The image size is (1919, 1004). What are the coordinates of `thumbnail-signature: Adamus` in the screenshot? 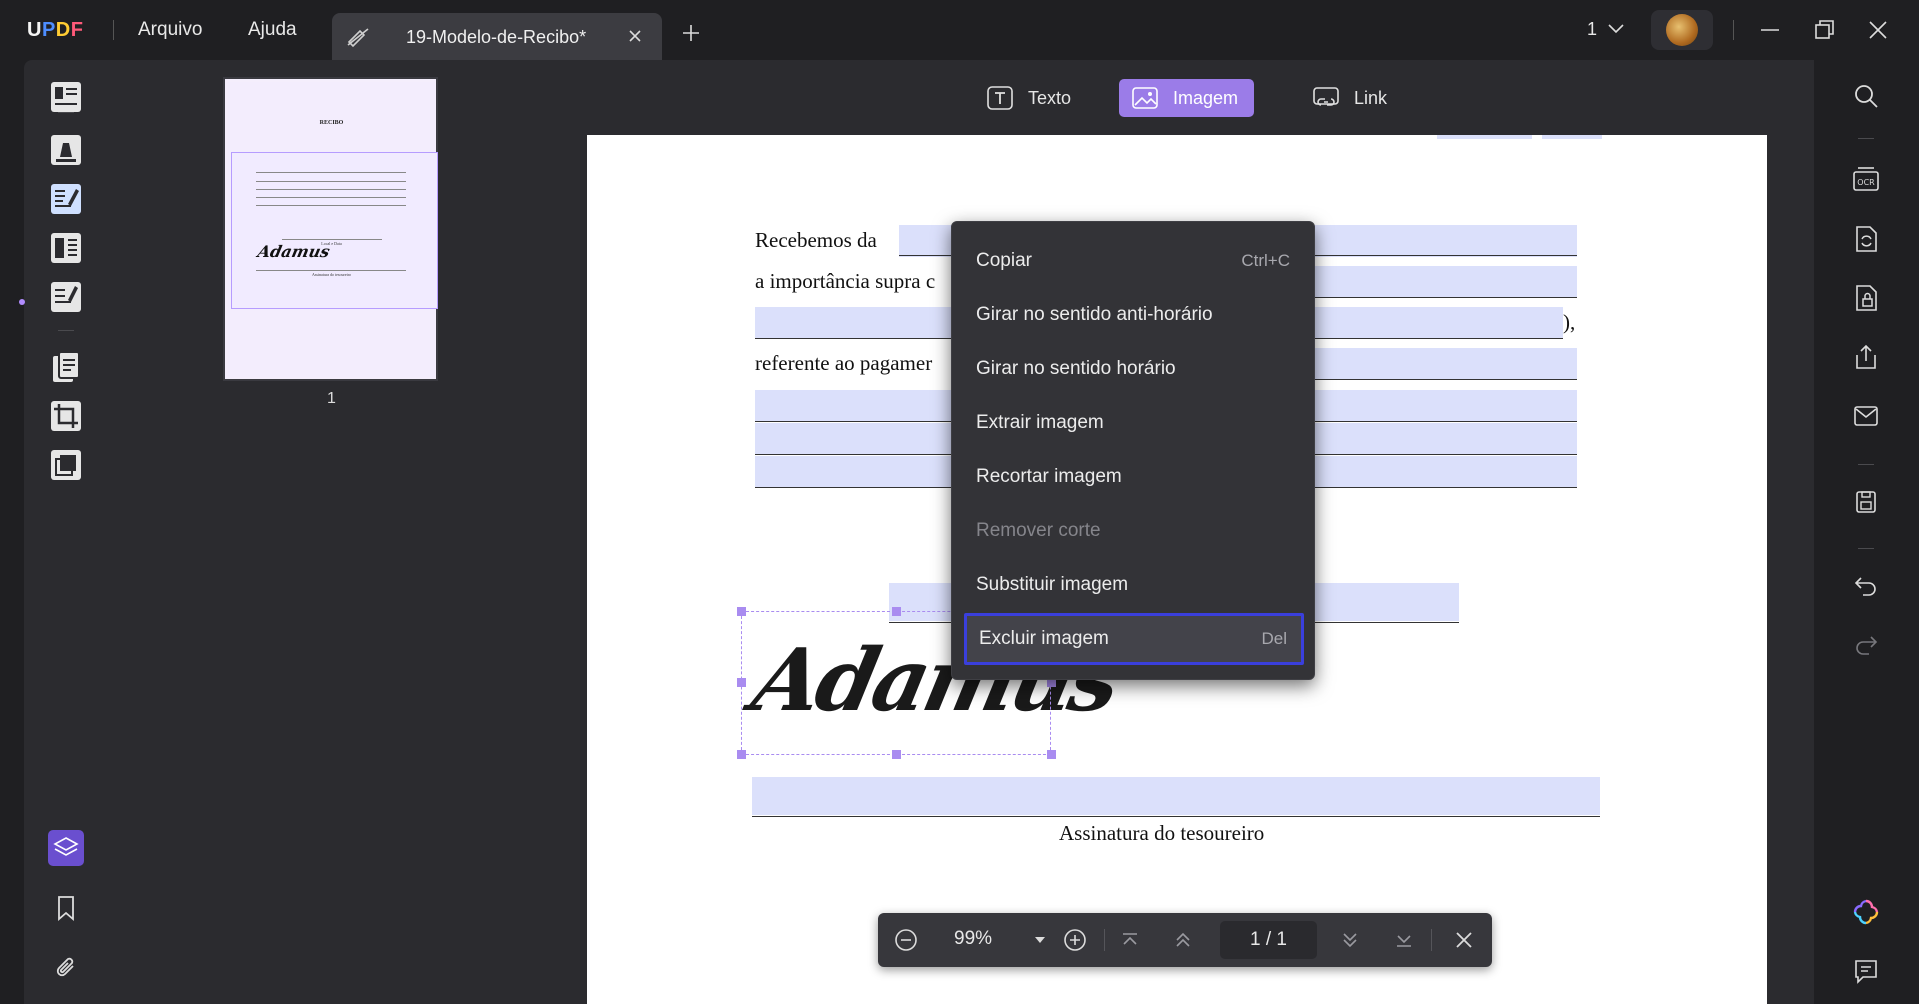 It's located at (293, 251).